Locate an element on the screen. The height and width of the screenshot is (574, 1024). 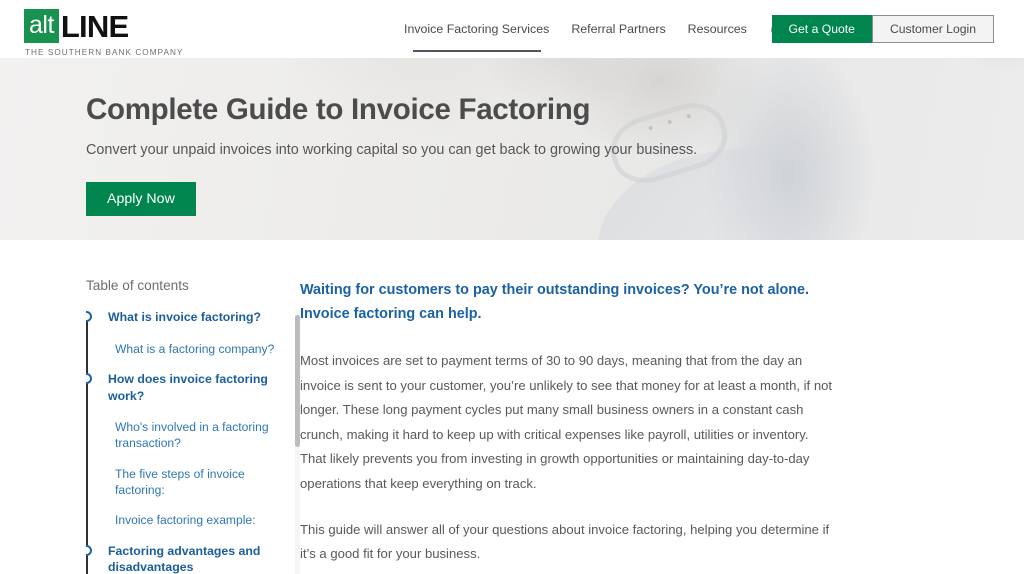
header-action-buttons: Get a Quote Customer Login is located at coordinates (882, 29).